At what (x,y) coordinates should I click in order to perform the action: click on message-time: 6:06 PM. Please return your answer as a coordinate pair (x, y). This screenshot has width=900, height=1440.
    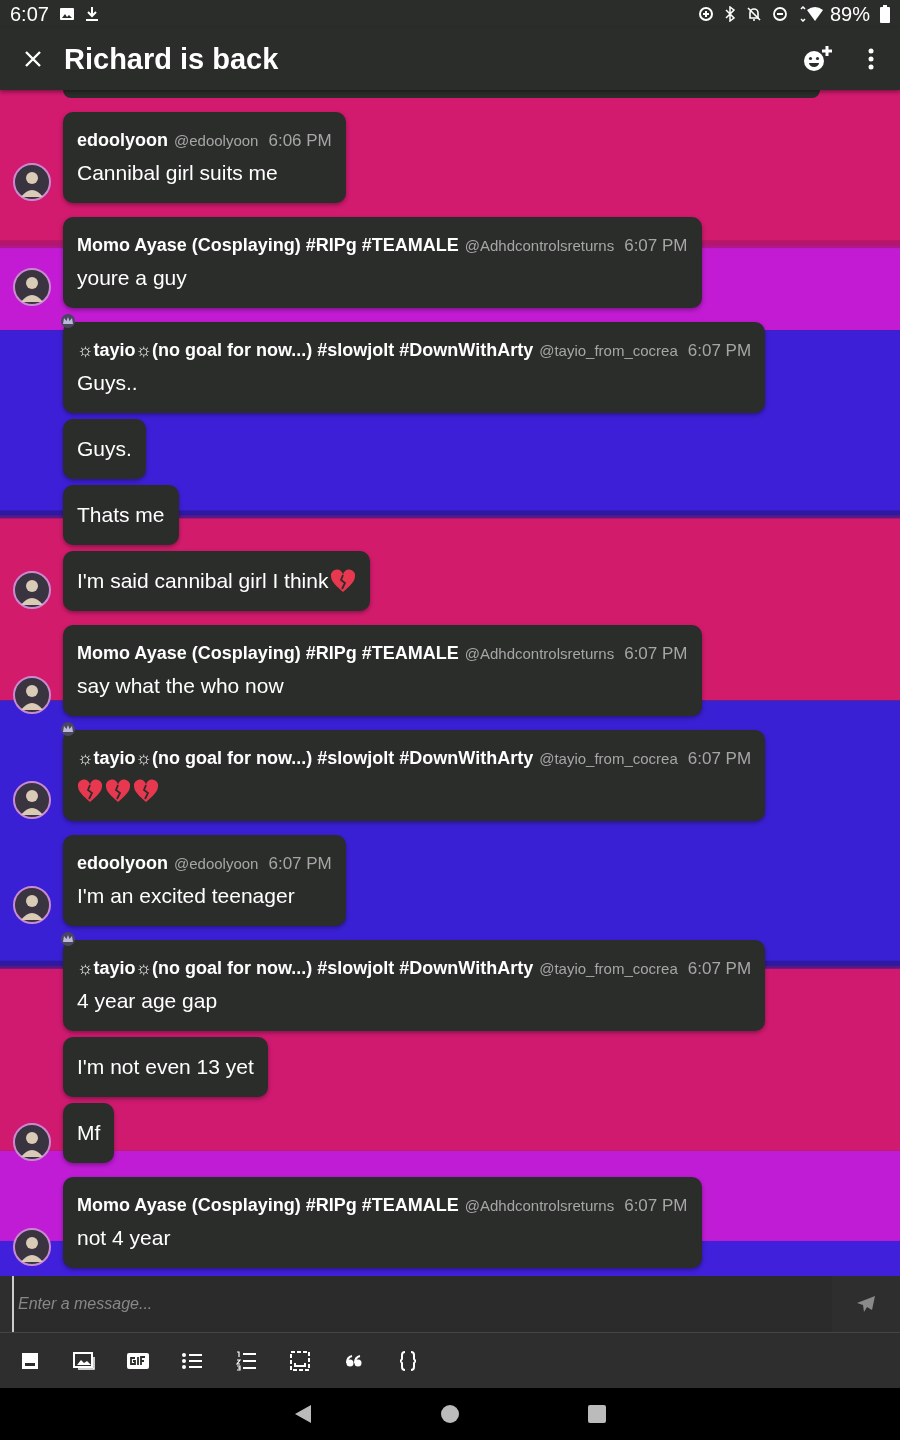
    Looking at the image, I should click on (300, 141).